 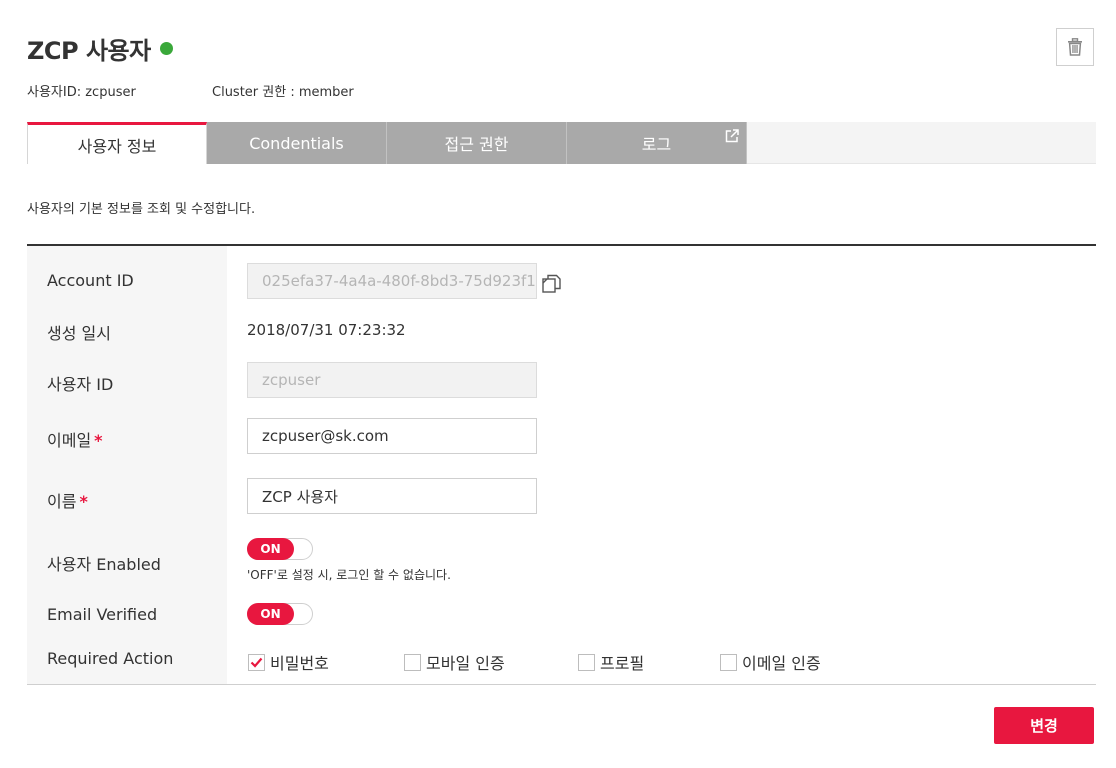 I want to click on checkbox-label: 모바일 인증, so click(x=465, y=663).